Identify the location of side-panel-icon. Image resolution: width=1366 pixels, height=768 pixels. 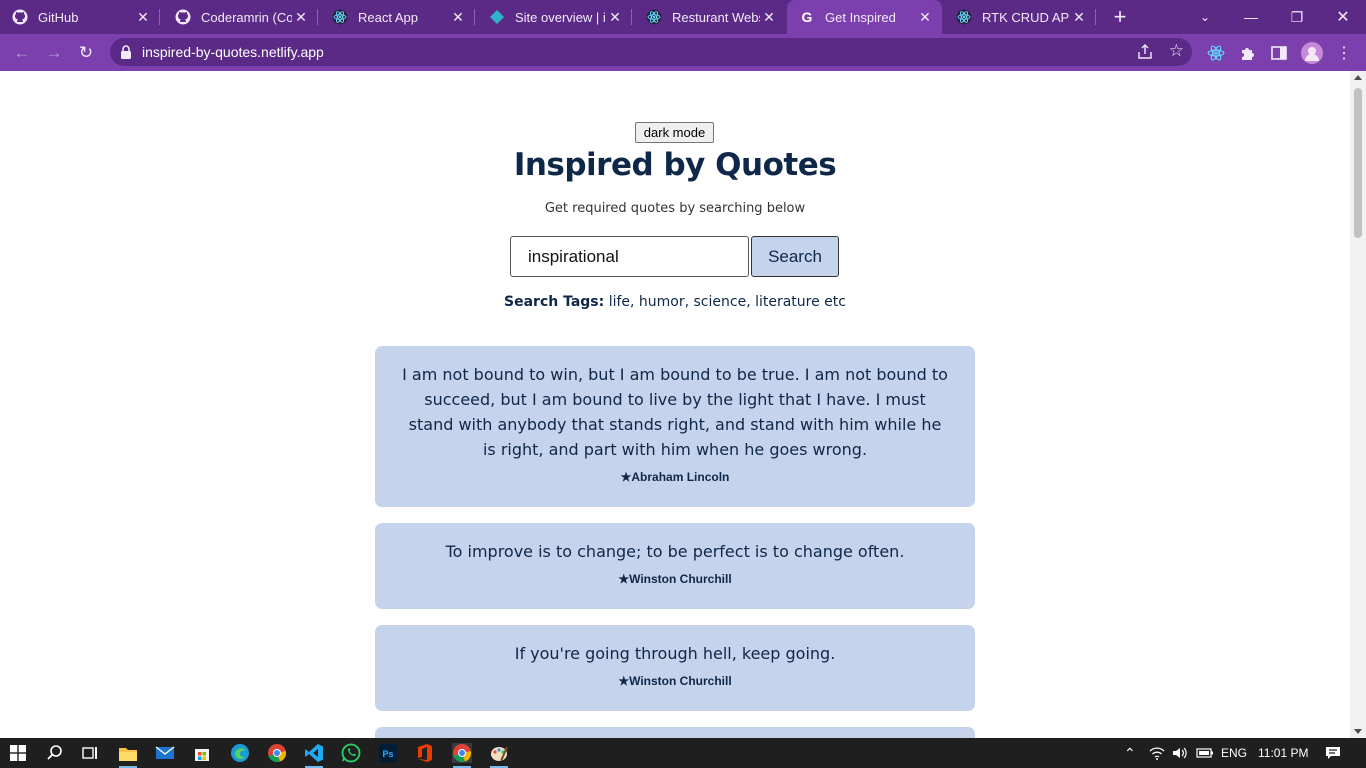
(1279, 53).